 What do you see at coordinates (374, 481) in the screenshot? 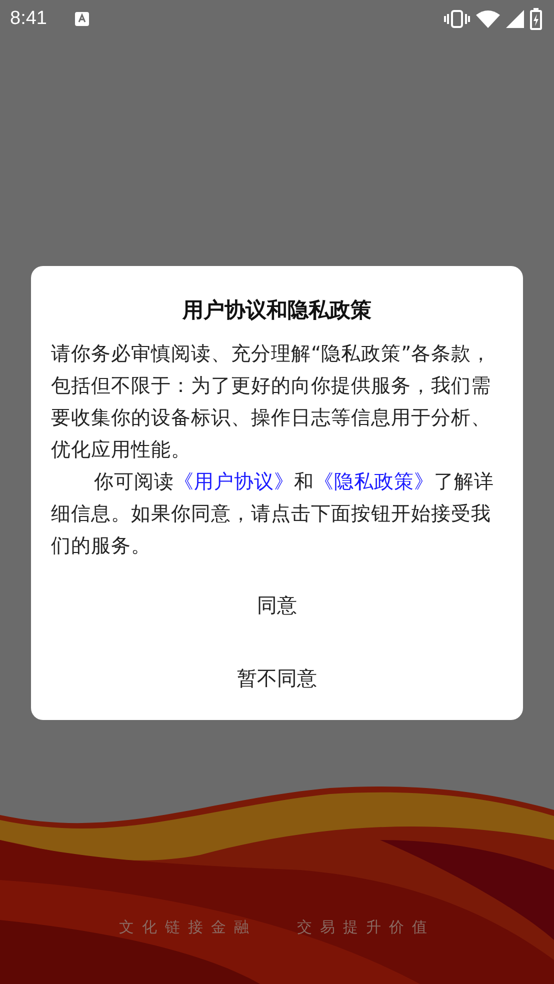
I see `policy-link: 《隐私政策》` at bounding box center [374, 481].